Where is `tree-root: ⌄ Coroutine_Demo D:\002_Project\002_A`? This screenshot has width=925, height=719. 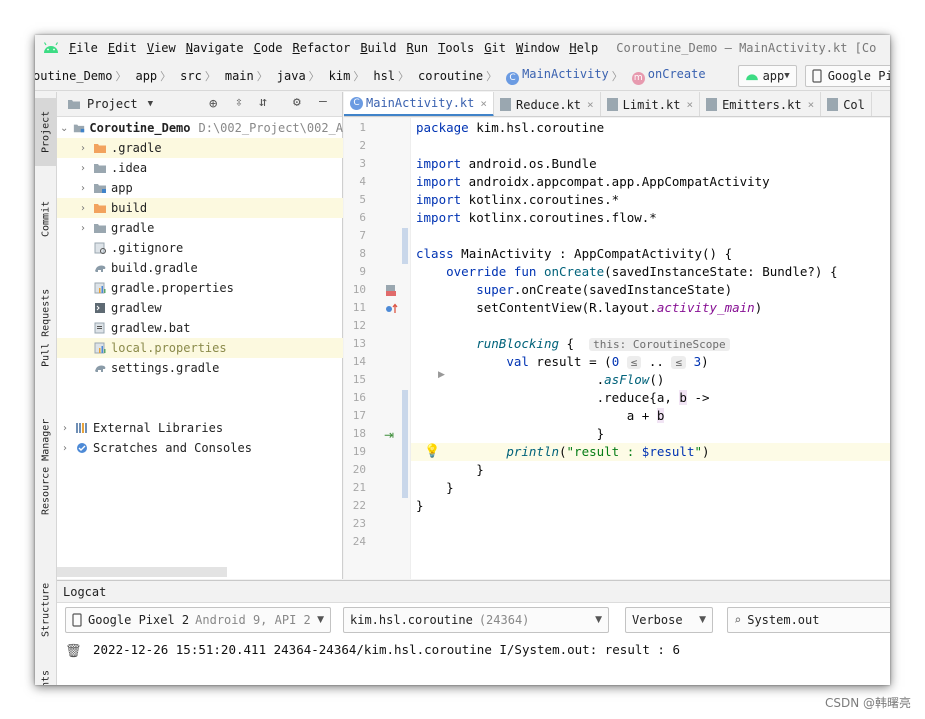
tree-root: ⌄ Coroutine_Demo D:\002_Project\002_A is located at coordinates (200, 128).